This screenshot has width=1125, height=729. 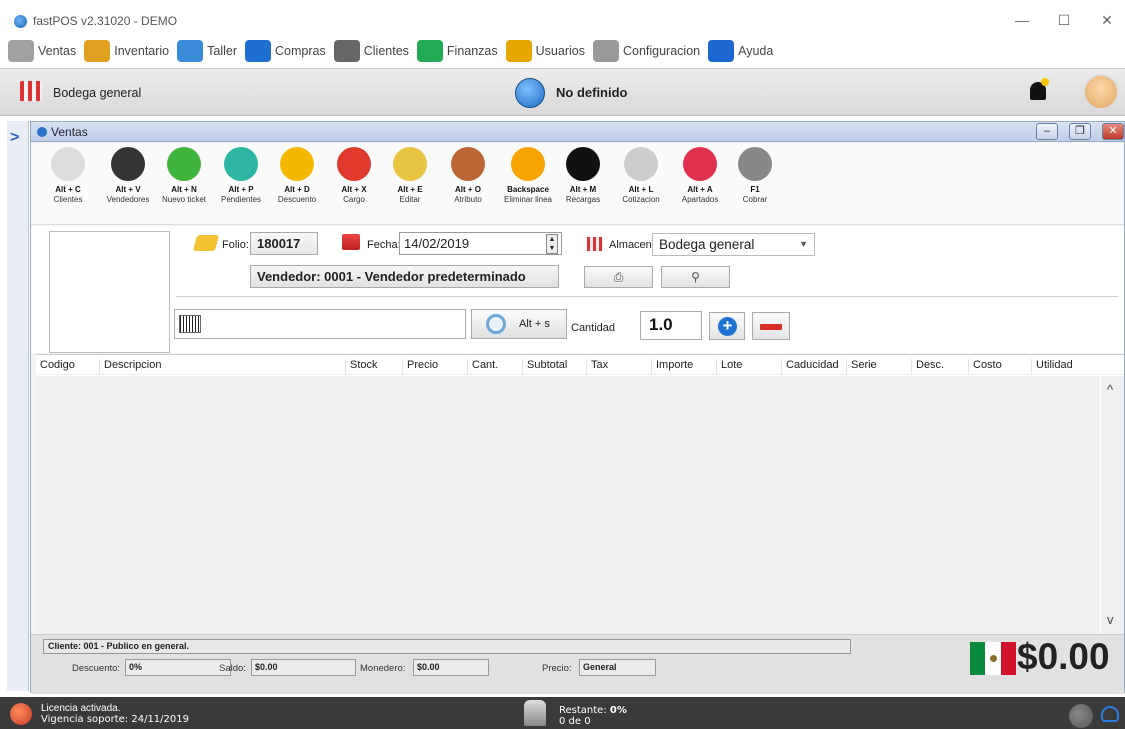 What do you see at coordinates (97, 93) in the screenshot?
I see `store-name: Bodega general` at bounding box center [97, 93].